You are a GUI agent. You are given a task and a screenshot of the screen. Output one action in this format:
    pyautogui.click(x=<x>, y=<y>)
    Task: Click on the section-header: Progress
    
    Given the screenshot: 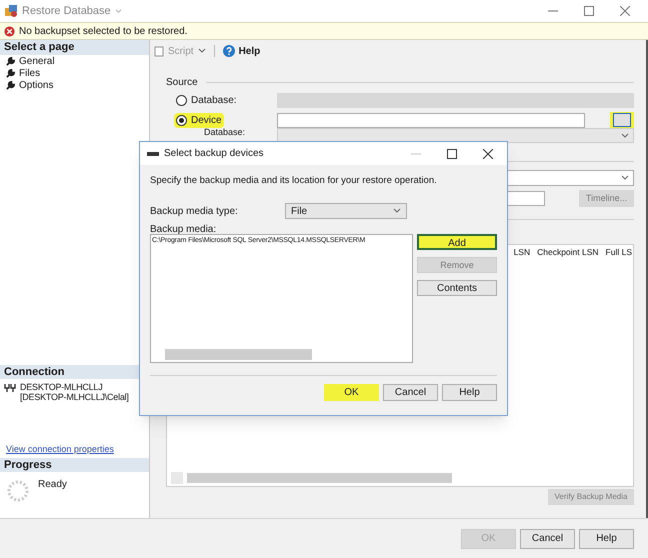 What is the action you would take?
    pyautogui.click(x=74, y=465)
    